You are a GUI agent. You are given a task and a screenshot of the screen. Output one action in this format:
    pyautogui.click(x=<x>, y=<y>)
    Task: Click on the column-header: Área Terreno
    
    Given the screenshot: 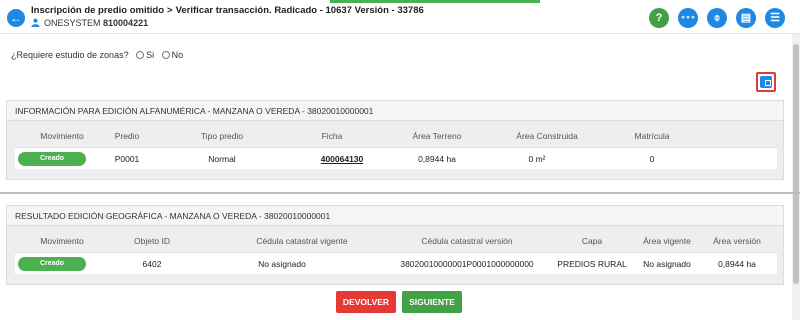 What is the action you would take?
    pyautogui.click(x=437, y=136)
    